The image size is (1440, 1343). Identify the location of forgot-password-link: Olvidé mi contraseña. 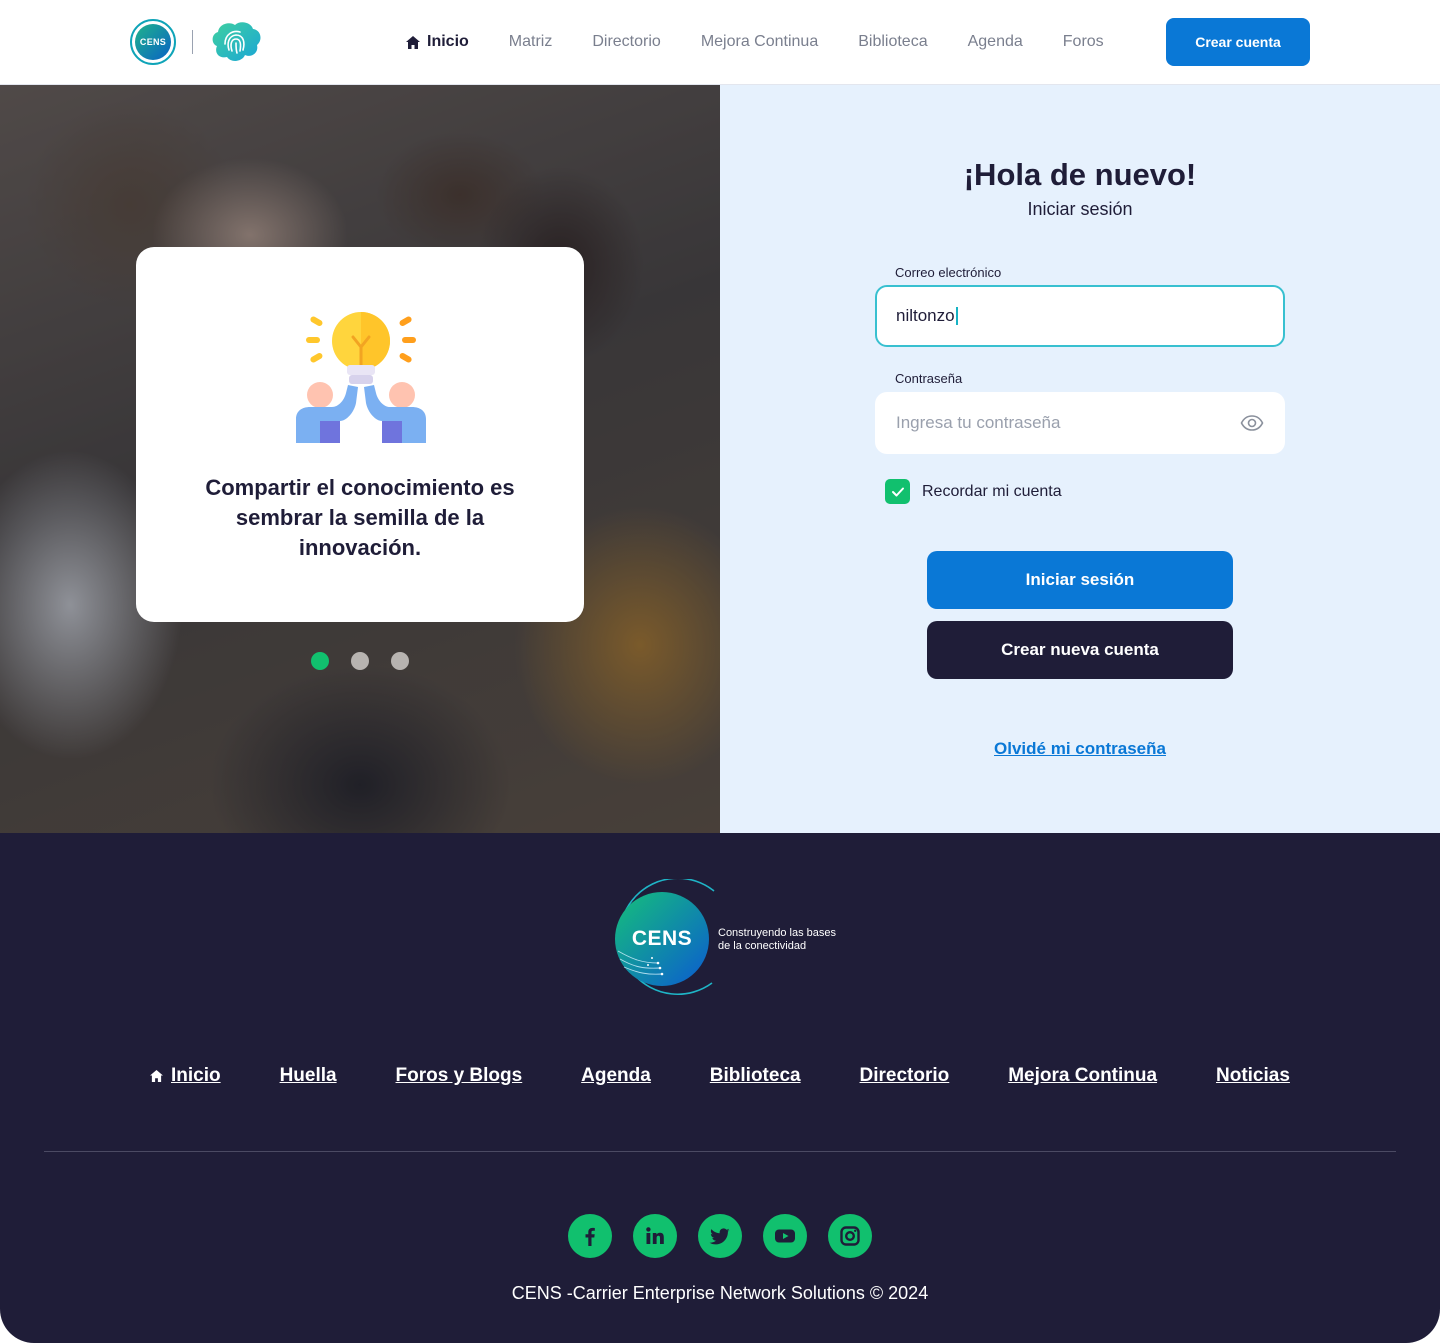
(1080, 749).